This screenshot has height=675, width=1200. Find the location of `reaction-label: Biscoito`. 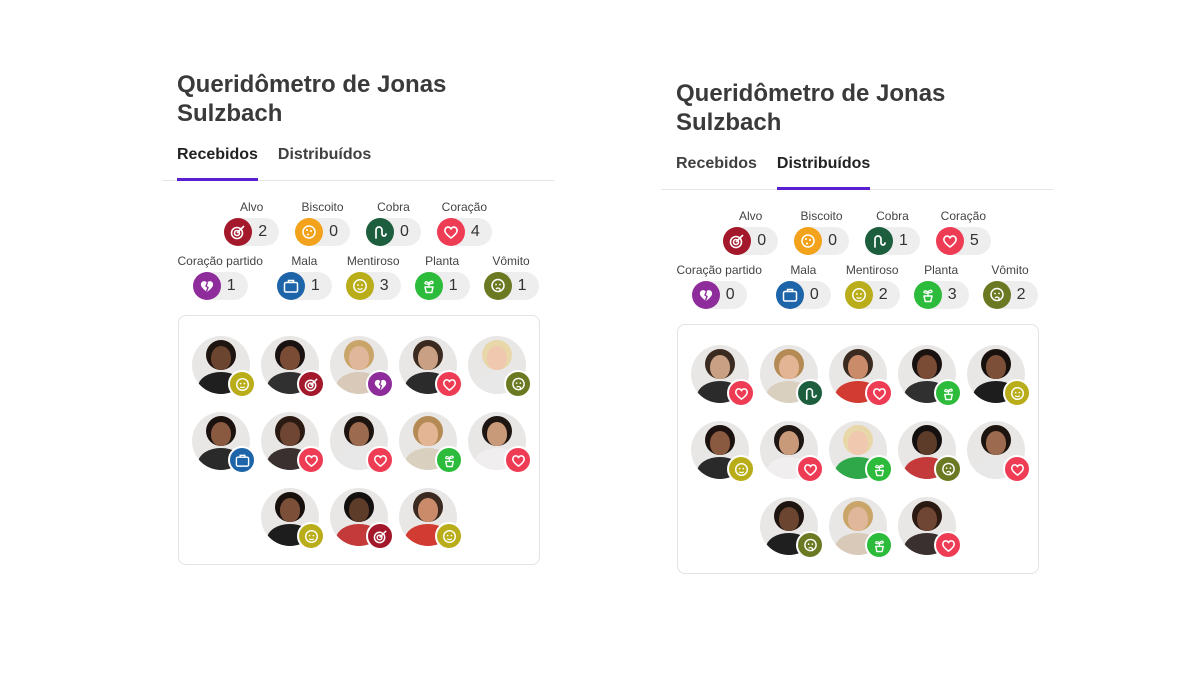

reaction-label: Biscoito is located at coordinates (322, 207).